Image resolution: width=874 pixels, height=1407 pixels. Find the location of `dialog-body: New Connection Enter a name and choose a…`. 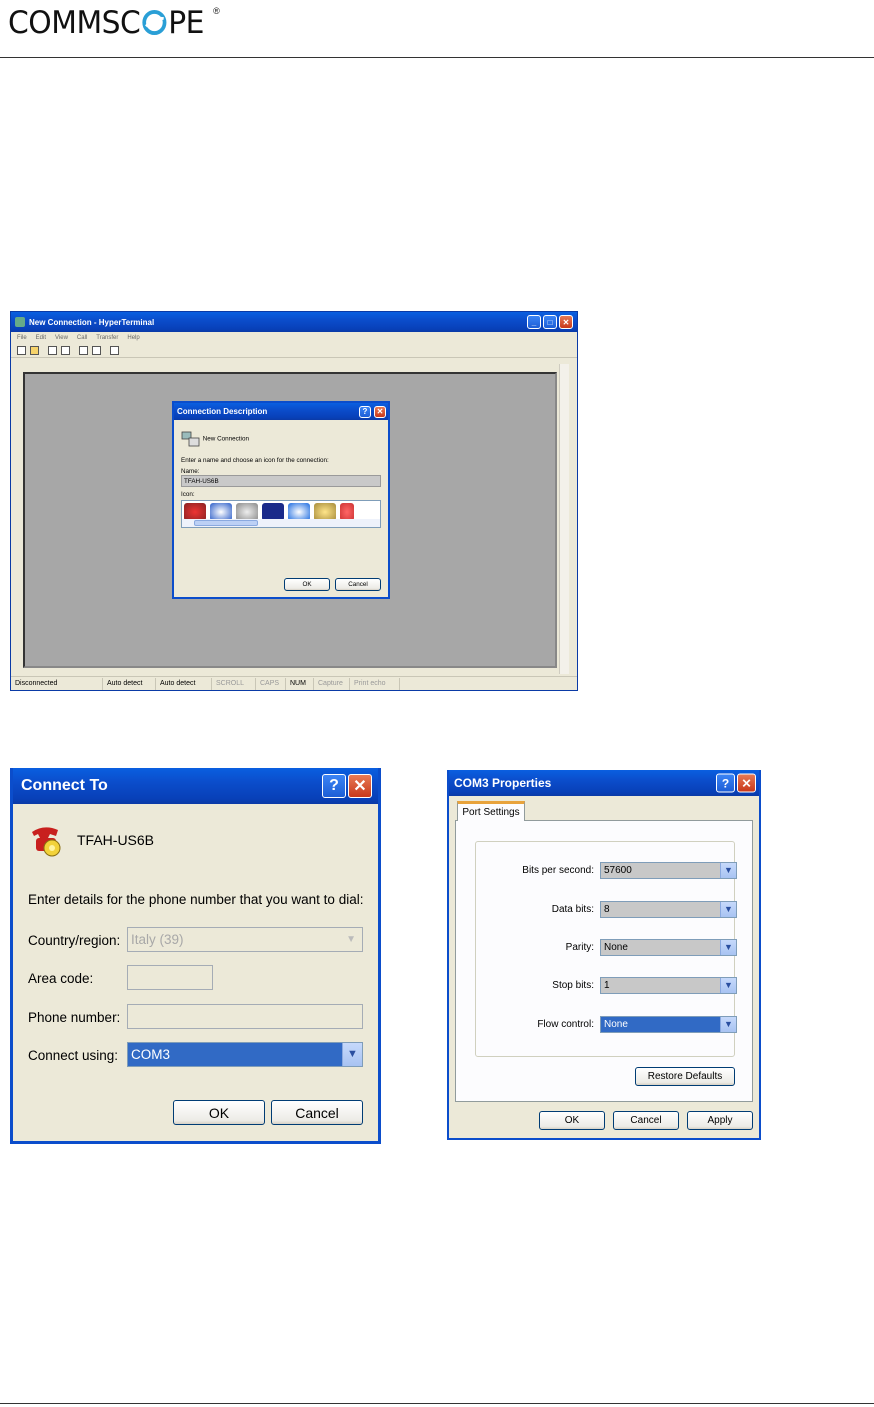

dialog-body: New Connection Enter a name and choose a… is located at coordinates (281, 509).